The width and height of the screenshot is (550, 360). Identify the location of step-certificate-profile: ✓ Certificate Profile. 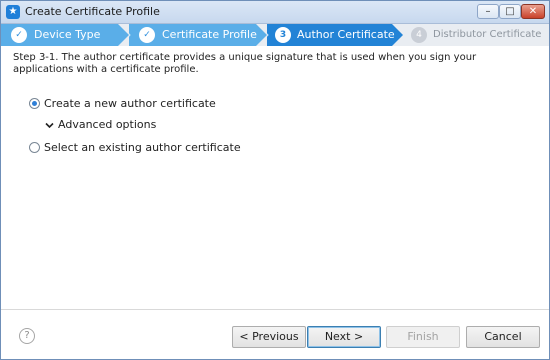
(198, 35).